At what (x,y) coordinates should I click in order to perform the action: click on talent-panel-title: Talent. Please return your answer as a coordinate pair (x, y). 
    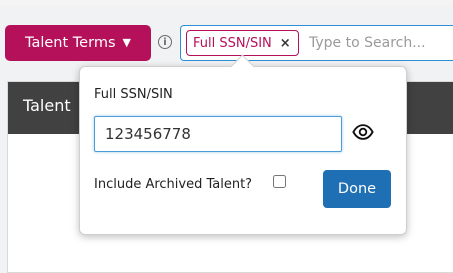
    Looking at the image, I should click on (47, 105).